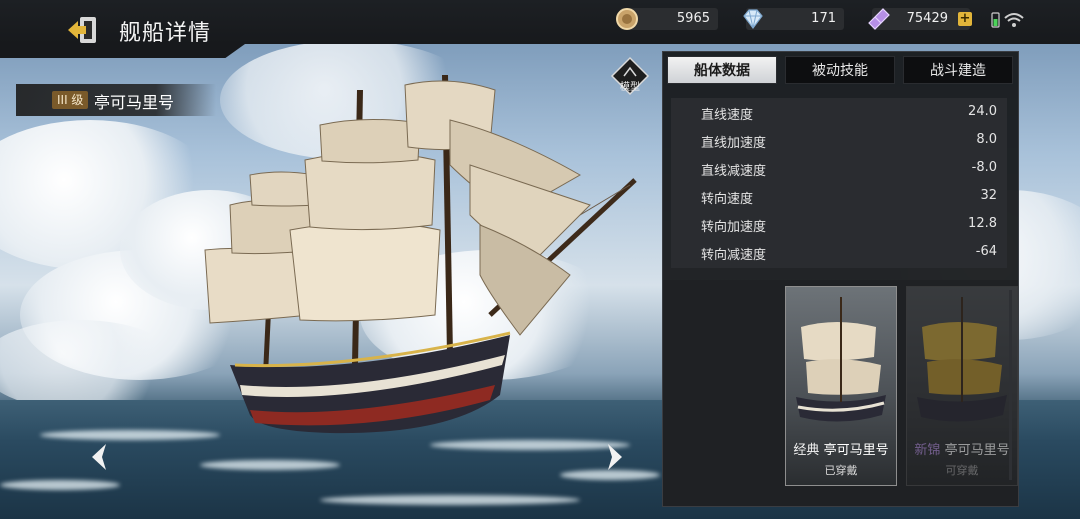 The image size is (1080, 519). Describe the element at coordinates (958, 70) in the screenshot. I see `tab-combat-build: 战斗建造` at that location.